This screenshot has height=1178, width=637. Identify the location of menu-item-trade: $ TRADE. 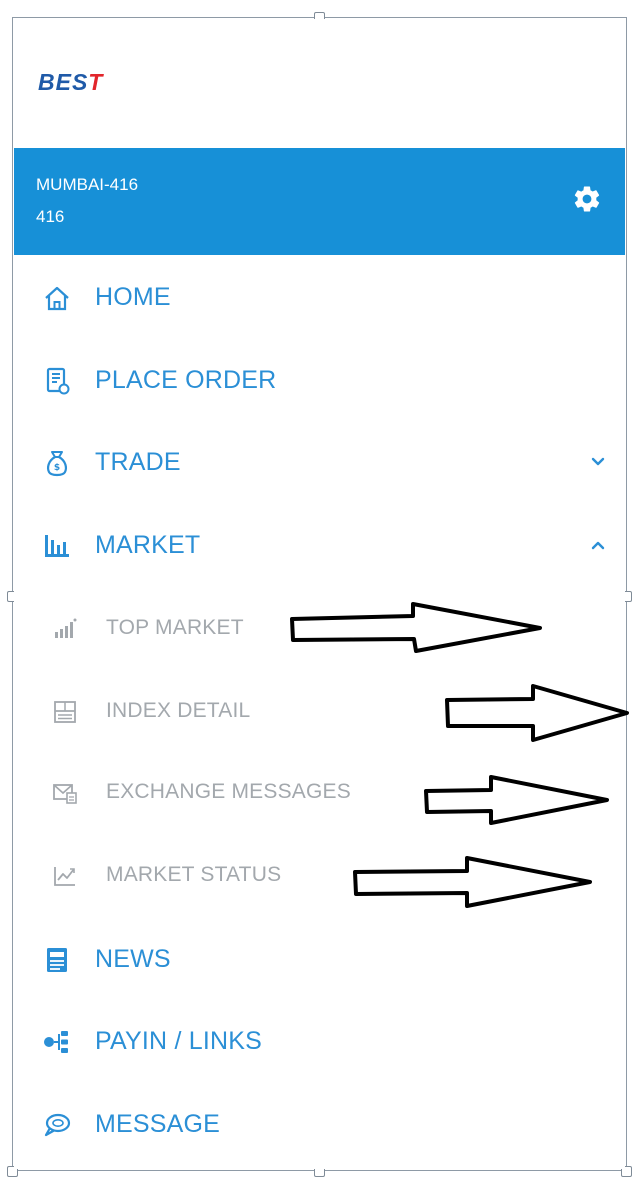
(319, 463).